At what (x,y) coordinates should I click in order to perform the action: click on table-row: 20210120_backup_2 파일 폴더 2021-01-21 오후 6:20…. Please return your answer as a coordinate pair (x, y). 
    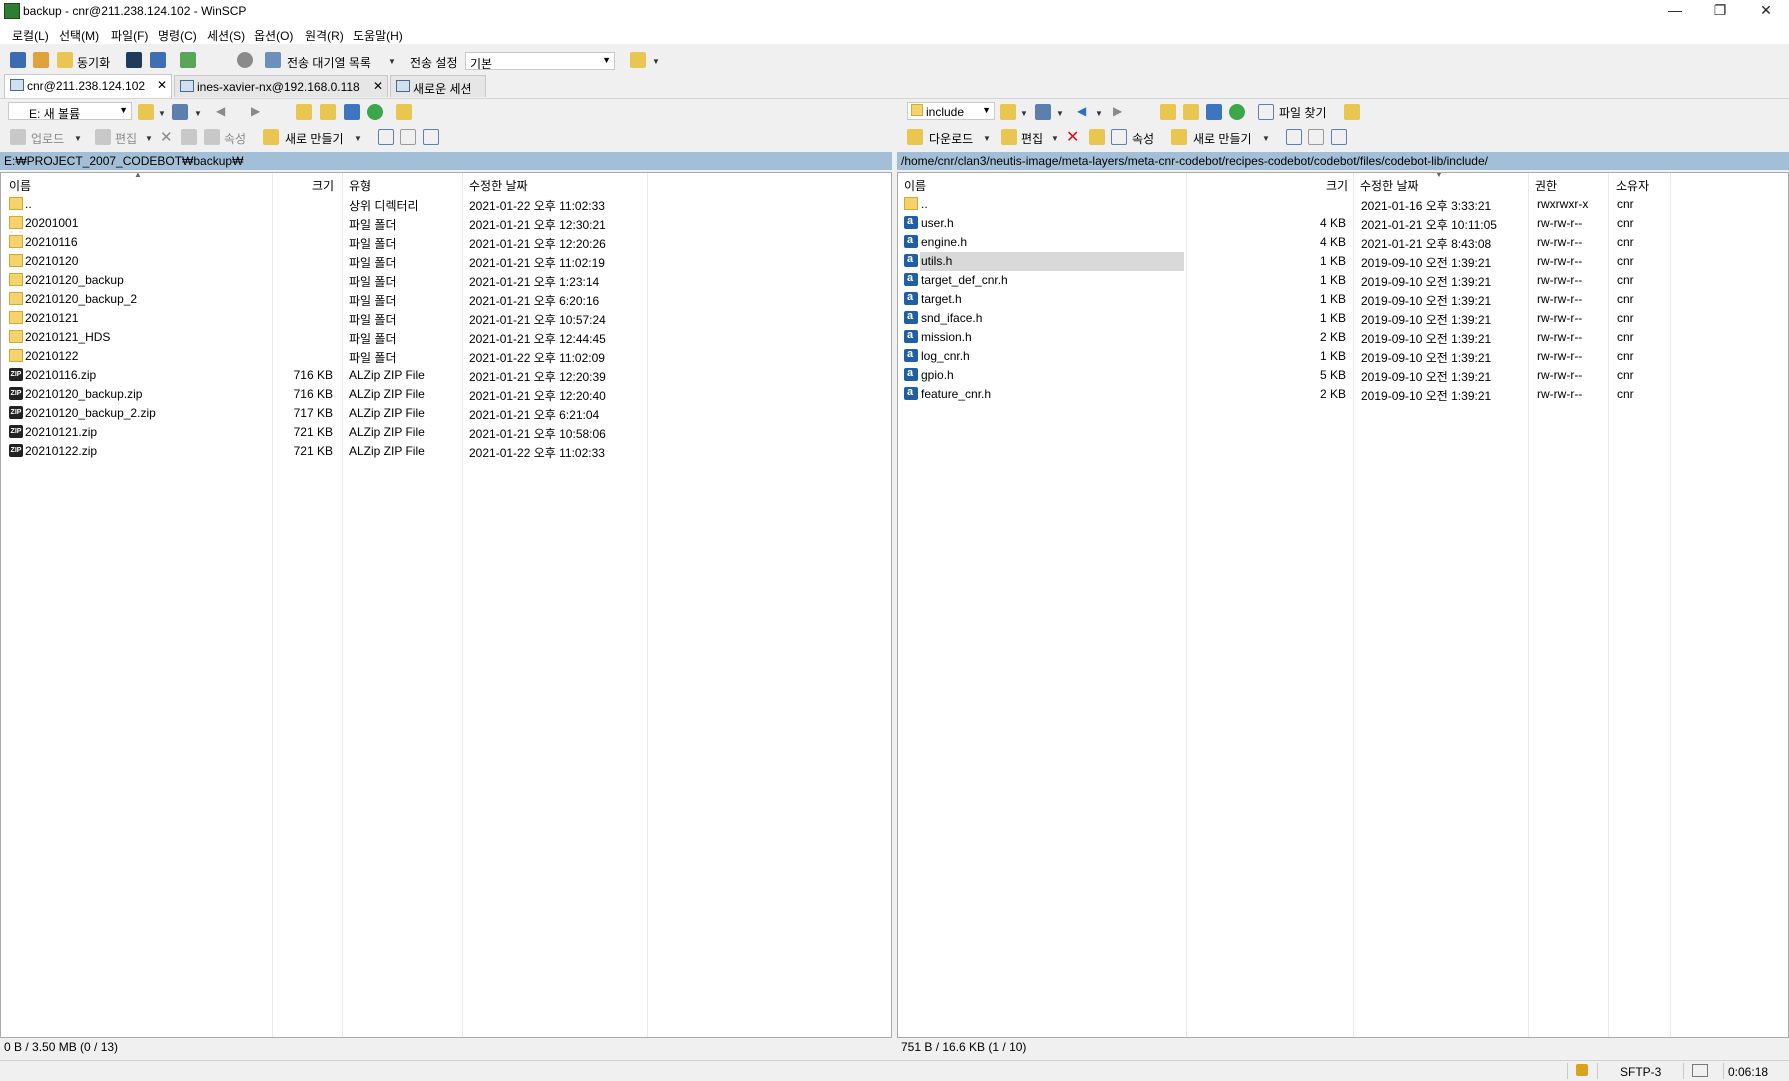
    Looking at the image, I should click on (446, 299).